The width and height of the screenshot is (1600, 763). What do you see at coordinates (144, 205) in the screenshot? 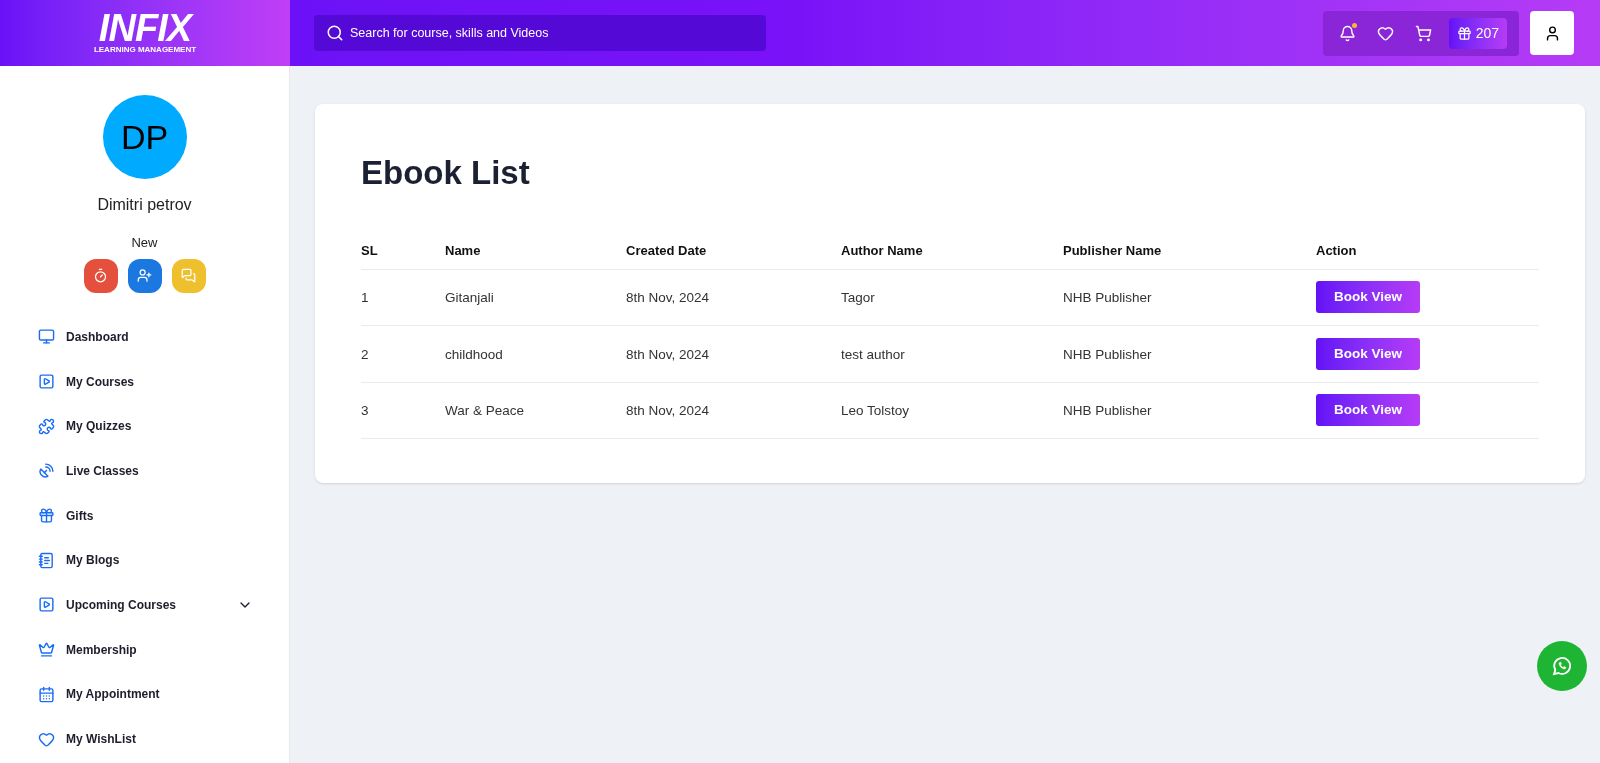
I see `user-name: Dimitri petrov` at bounding box center [144, 205].